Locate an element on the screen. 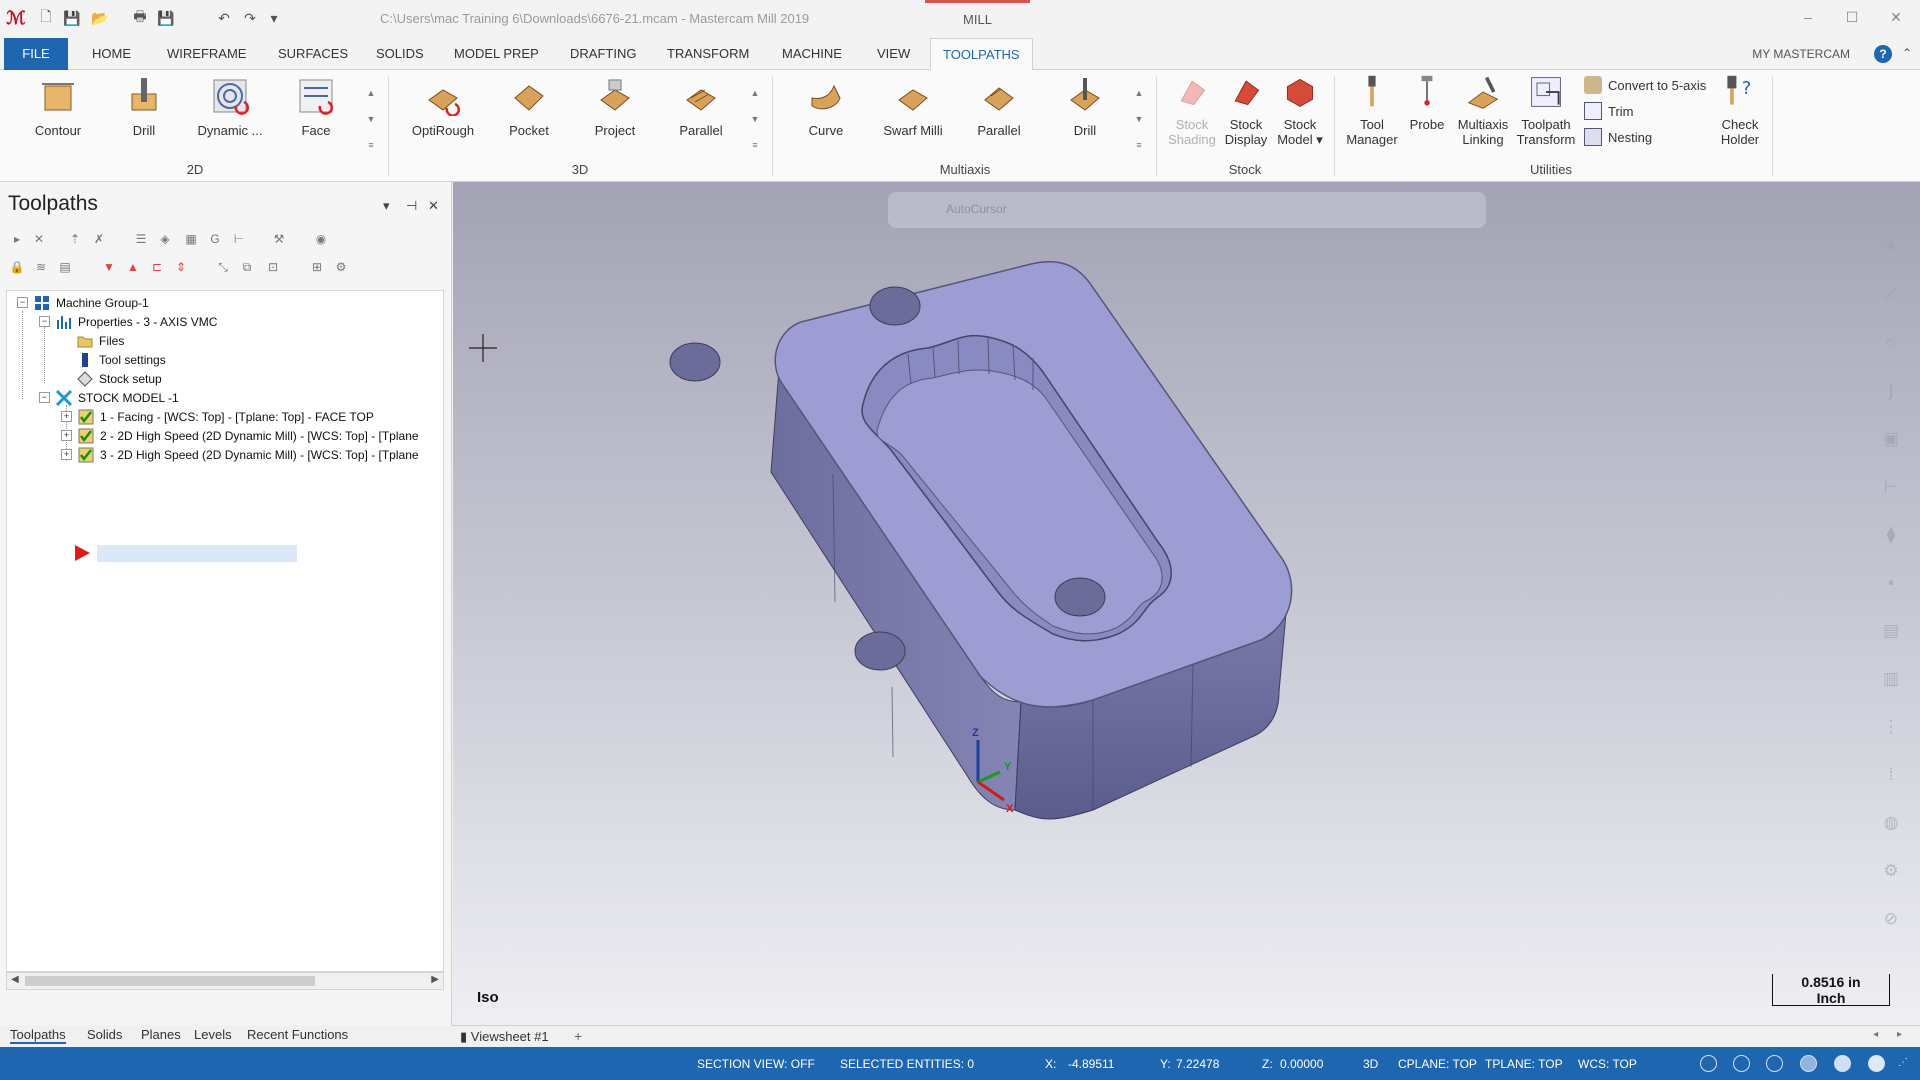 The width and height of the screenshot is (1920, 1080). my-mastercam-link: MY MASTERCAM is located at coordinates (1801, 54).